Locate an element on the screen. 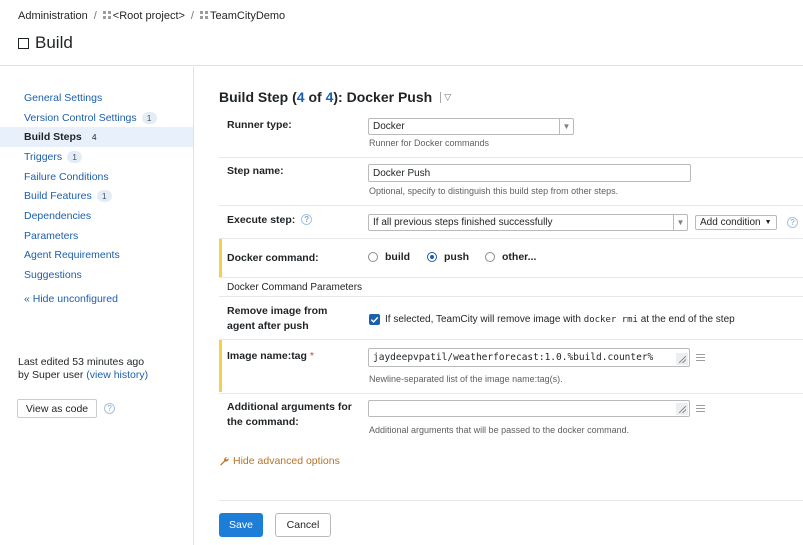  radio-label: build is located at coordinates (398, 257).